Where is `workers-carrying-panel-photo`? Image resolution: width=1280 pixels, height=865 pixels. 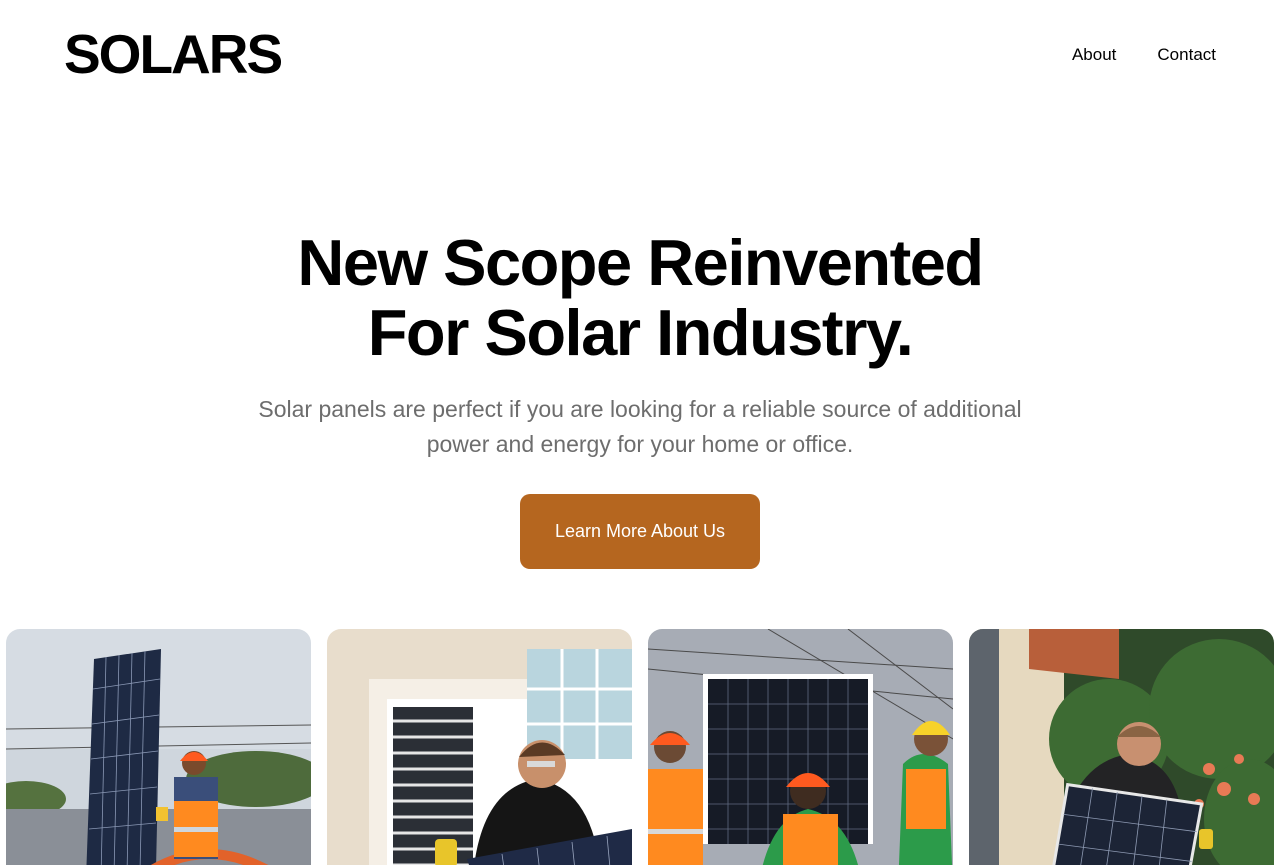
workers-carrying-panel-photo is located at coordinates (800, 747).